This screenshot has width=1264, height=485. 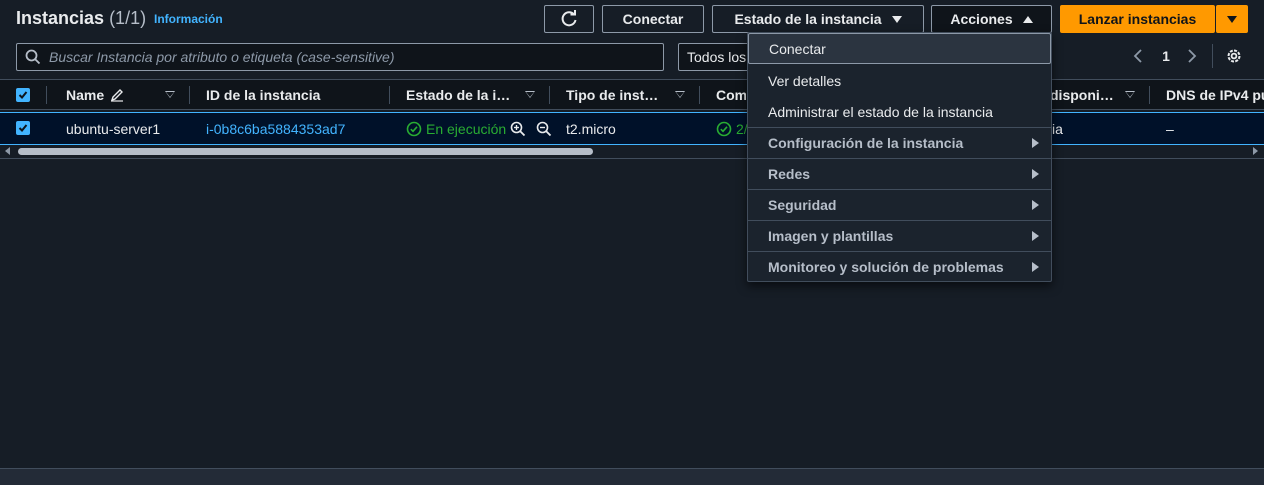 I want to click on column-label: Name, so click(x=85, y=95).